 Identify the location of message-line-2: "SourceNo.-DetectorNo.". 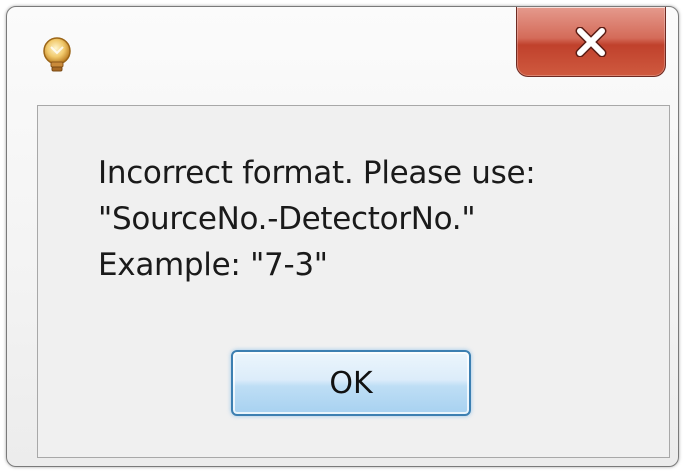
(287, 219).